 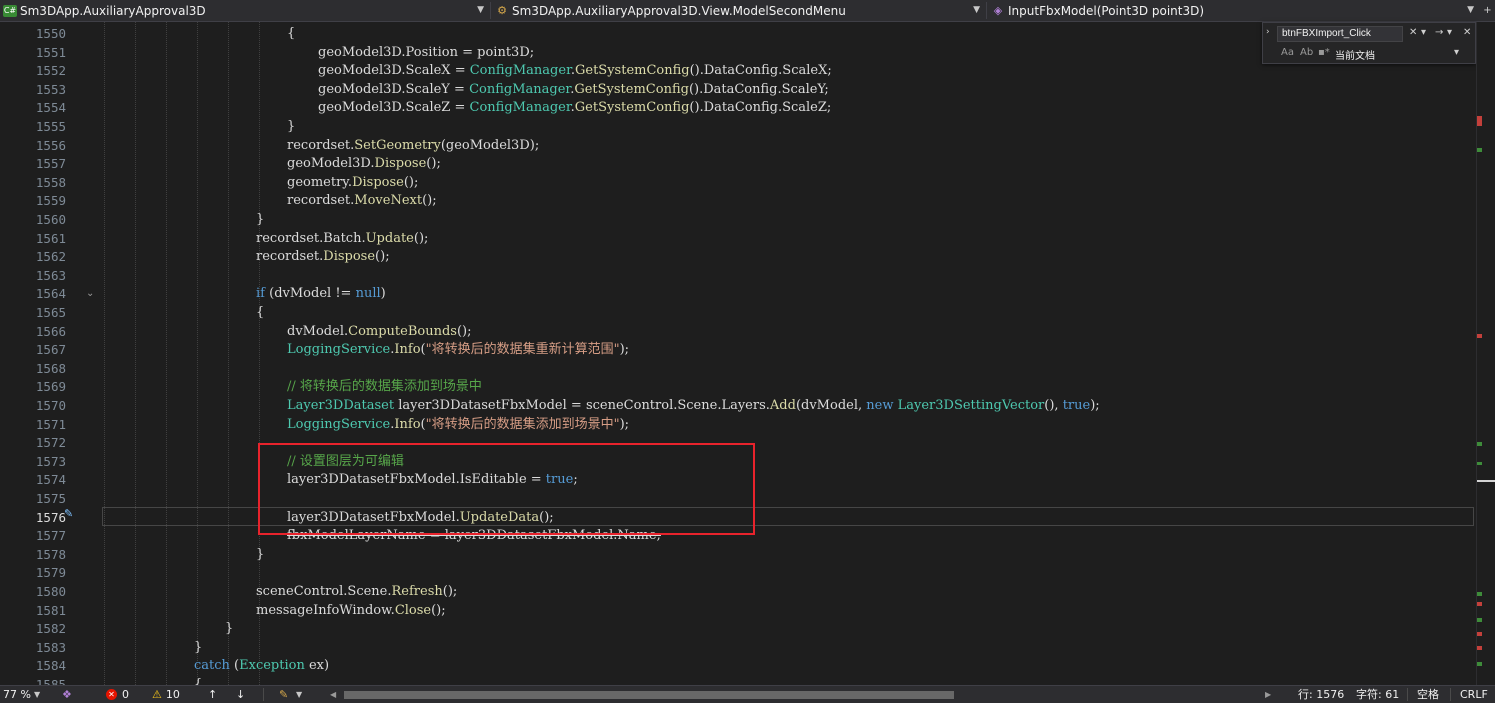 What do you see at coordinates (50, 257) in the screenshot?
I see `line-number: 1562` at bounding box center [50, 257].